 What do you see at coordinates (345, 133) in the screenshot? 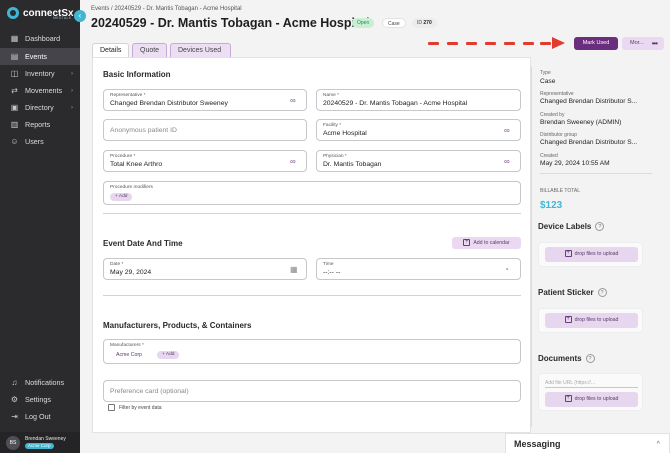
I see `field-value: Acme Hospital` at bounding box center [345, 133].